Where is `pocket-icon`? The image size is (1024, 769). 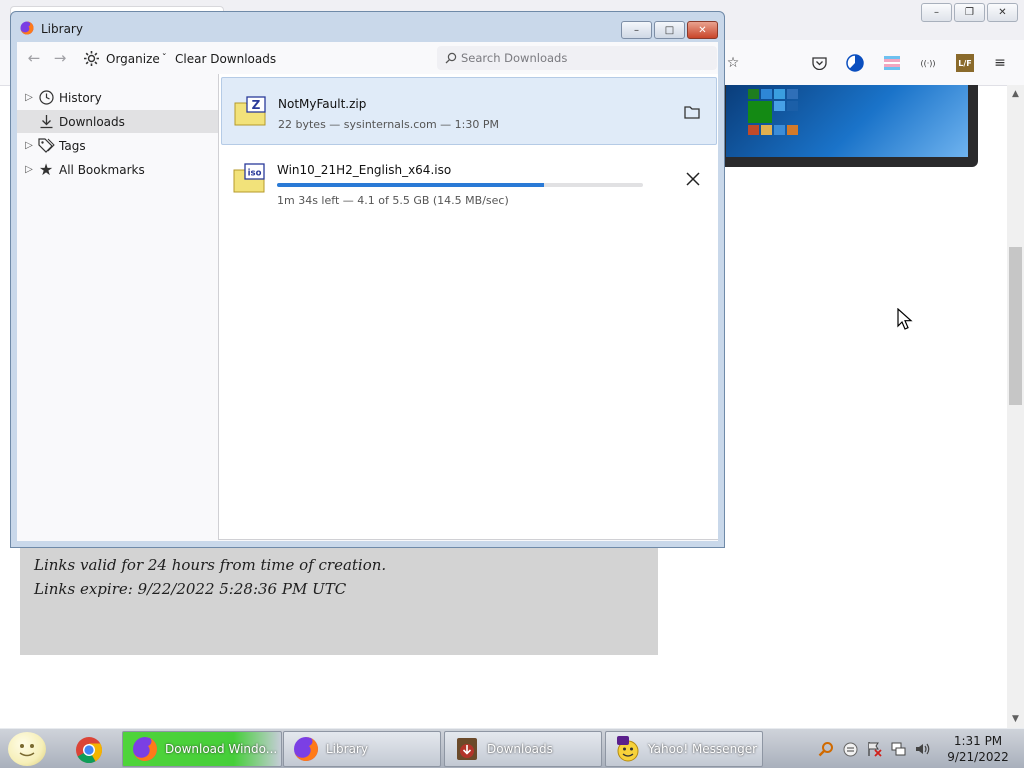 pocket-icon is located at coordinates (819, 63).